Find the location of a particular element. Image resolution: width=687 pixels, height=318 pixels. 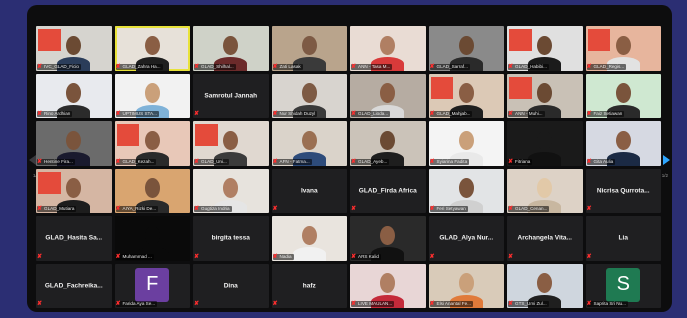

participant-tile: GLAD_Uni... ✘ is located at coordinates (231, 143).